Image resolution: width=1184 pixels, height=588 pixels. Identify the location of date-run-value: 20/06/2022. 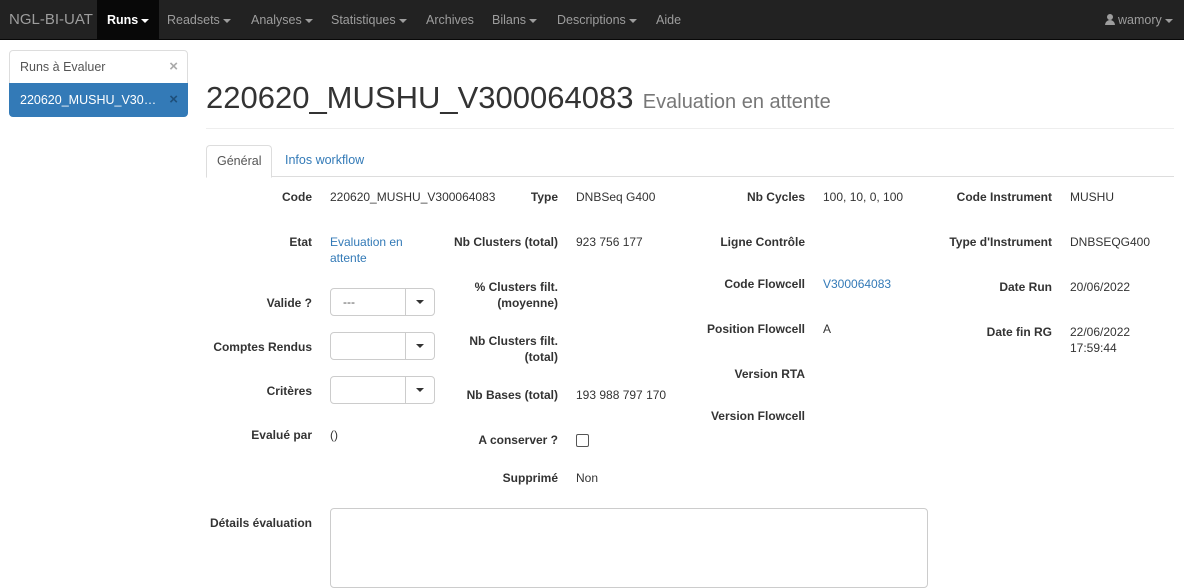
(1100, 287).